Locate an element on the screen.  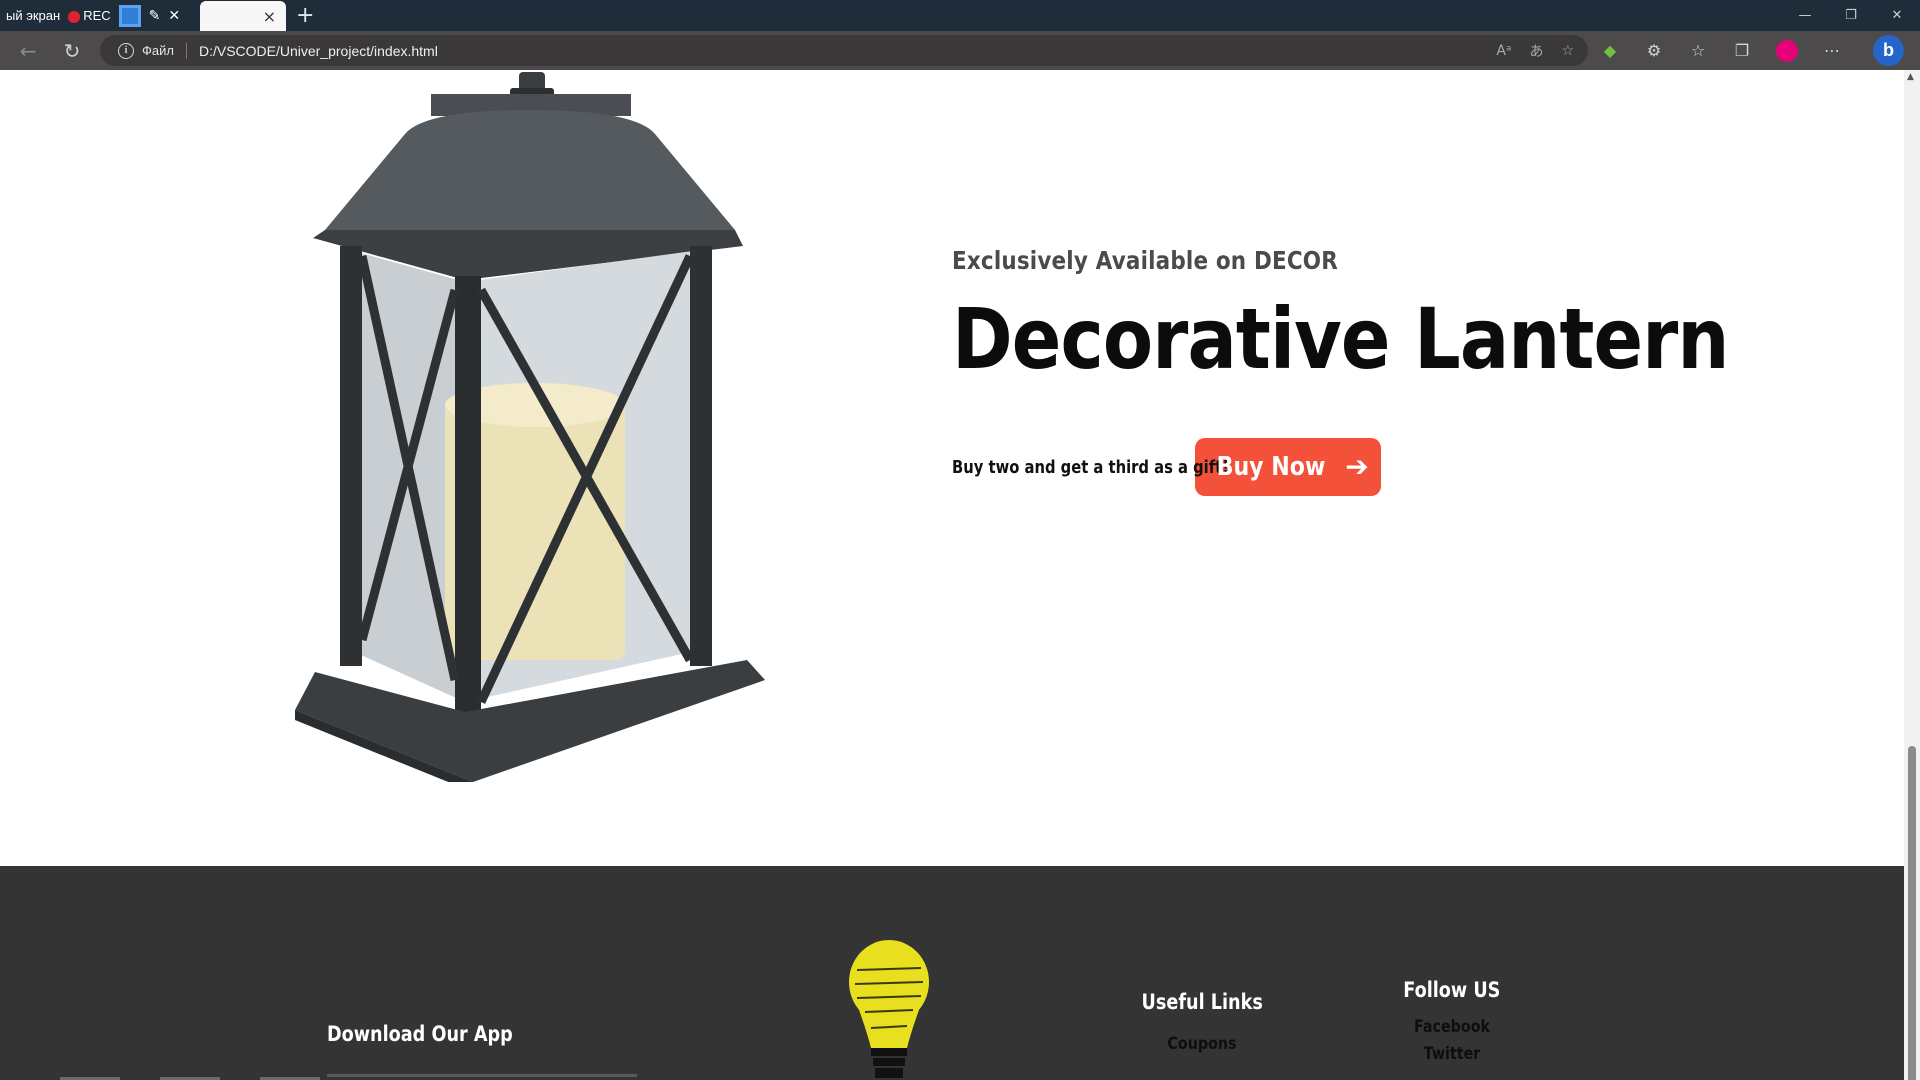
puzzle-icon: ⚙ is located at coordinates (1654, 50).